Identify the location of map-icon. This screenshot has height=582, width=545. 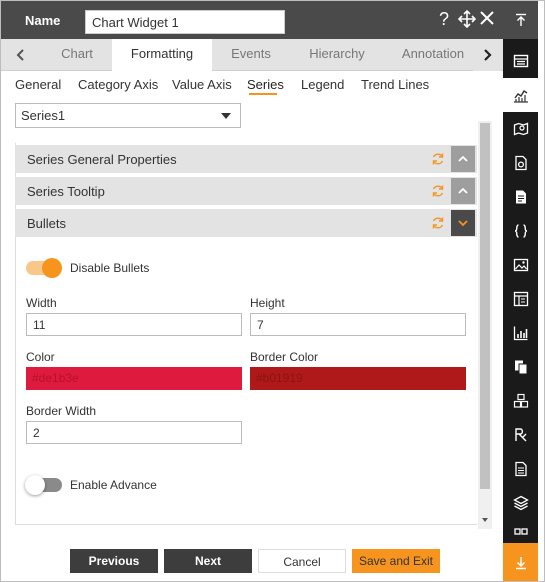
(520, 129).